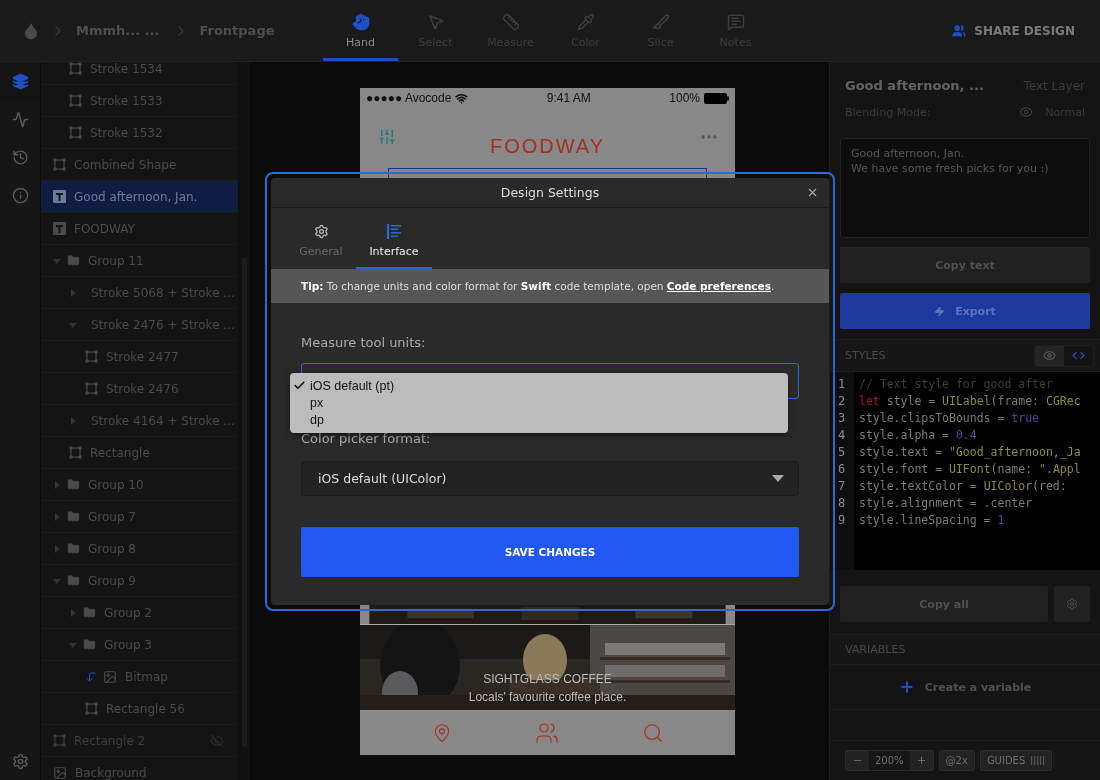 The height and width of the screenshot is (780, 1100). Describe the element at coordinates (321, 231) in the screenshot. I see `gear-icon` at that location.